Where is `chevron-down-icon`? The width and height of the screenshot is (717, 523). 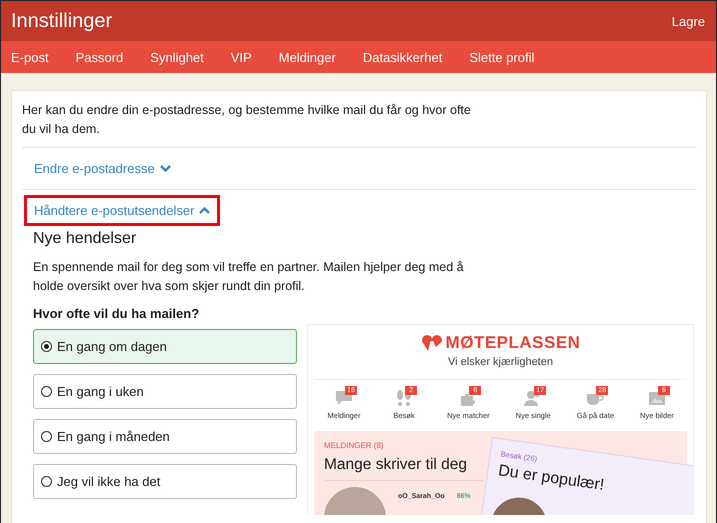
chevron-down-icon is located at coordinates (165, 168).